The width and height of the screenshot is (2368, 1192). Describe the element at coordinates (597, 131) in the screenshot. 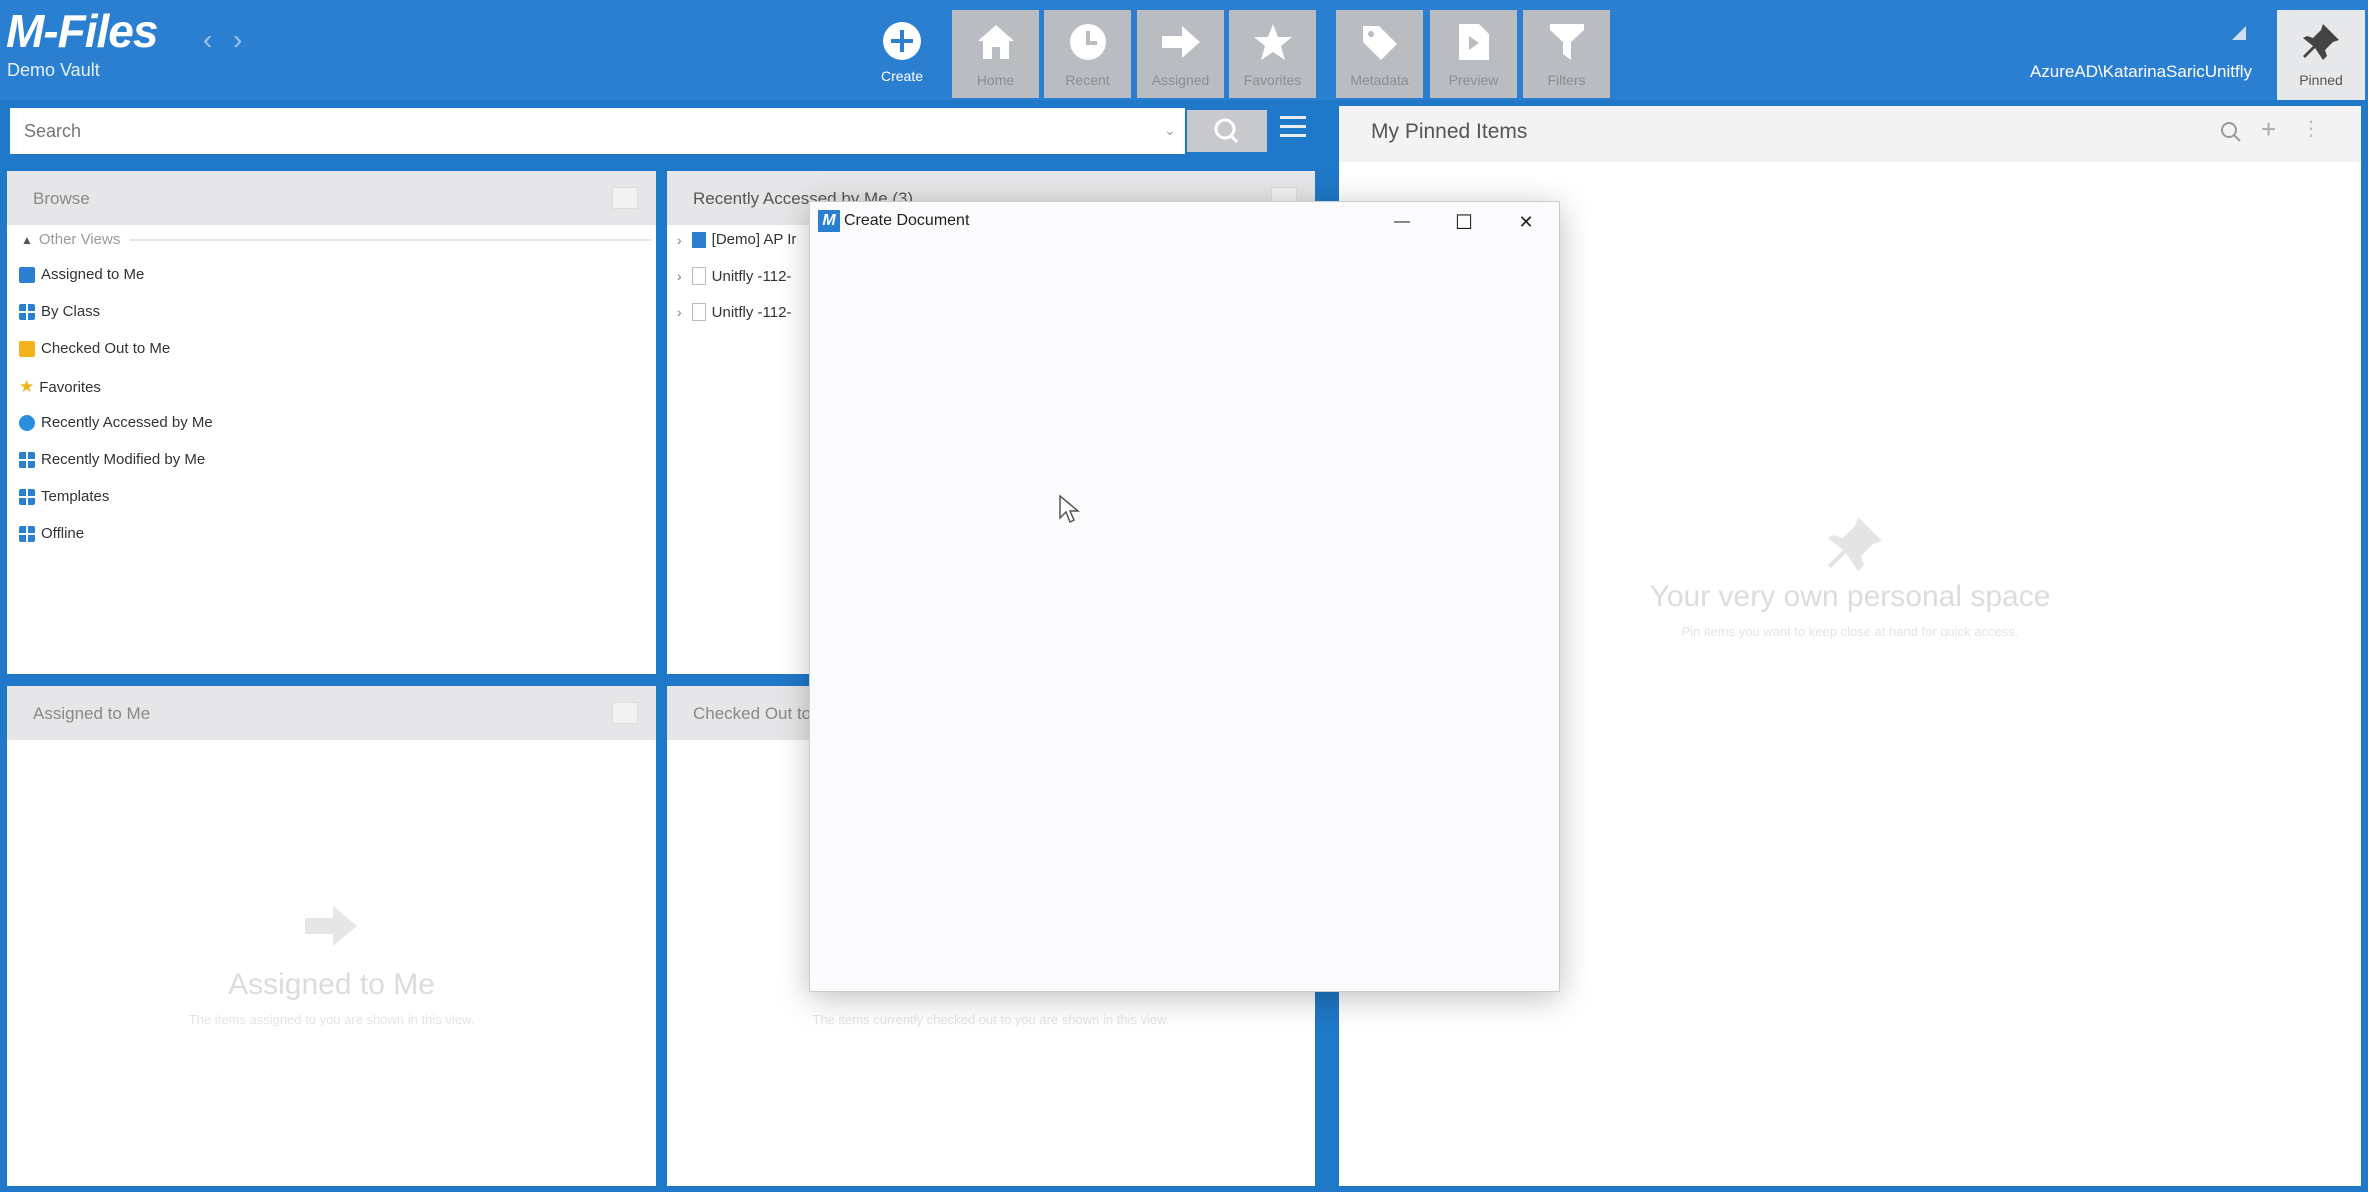

I see `search-input` at that location.